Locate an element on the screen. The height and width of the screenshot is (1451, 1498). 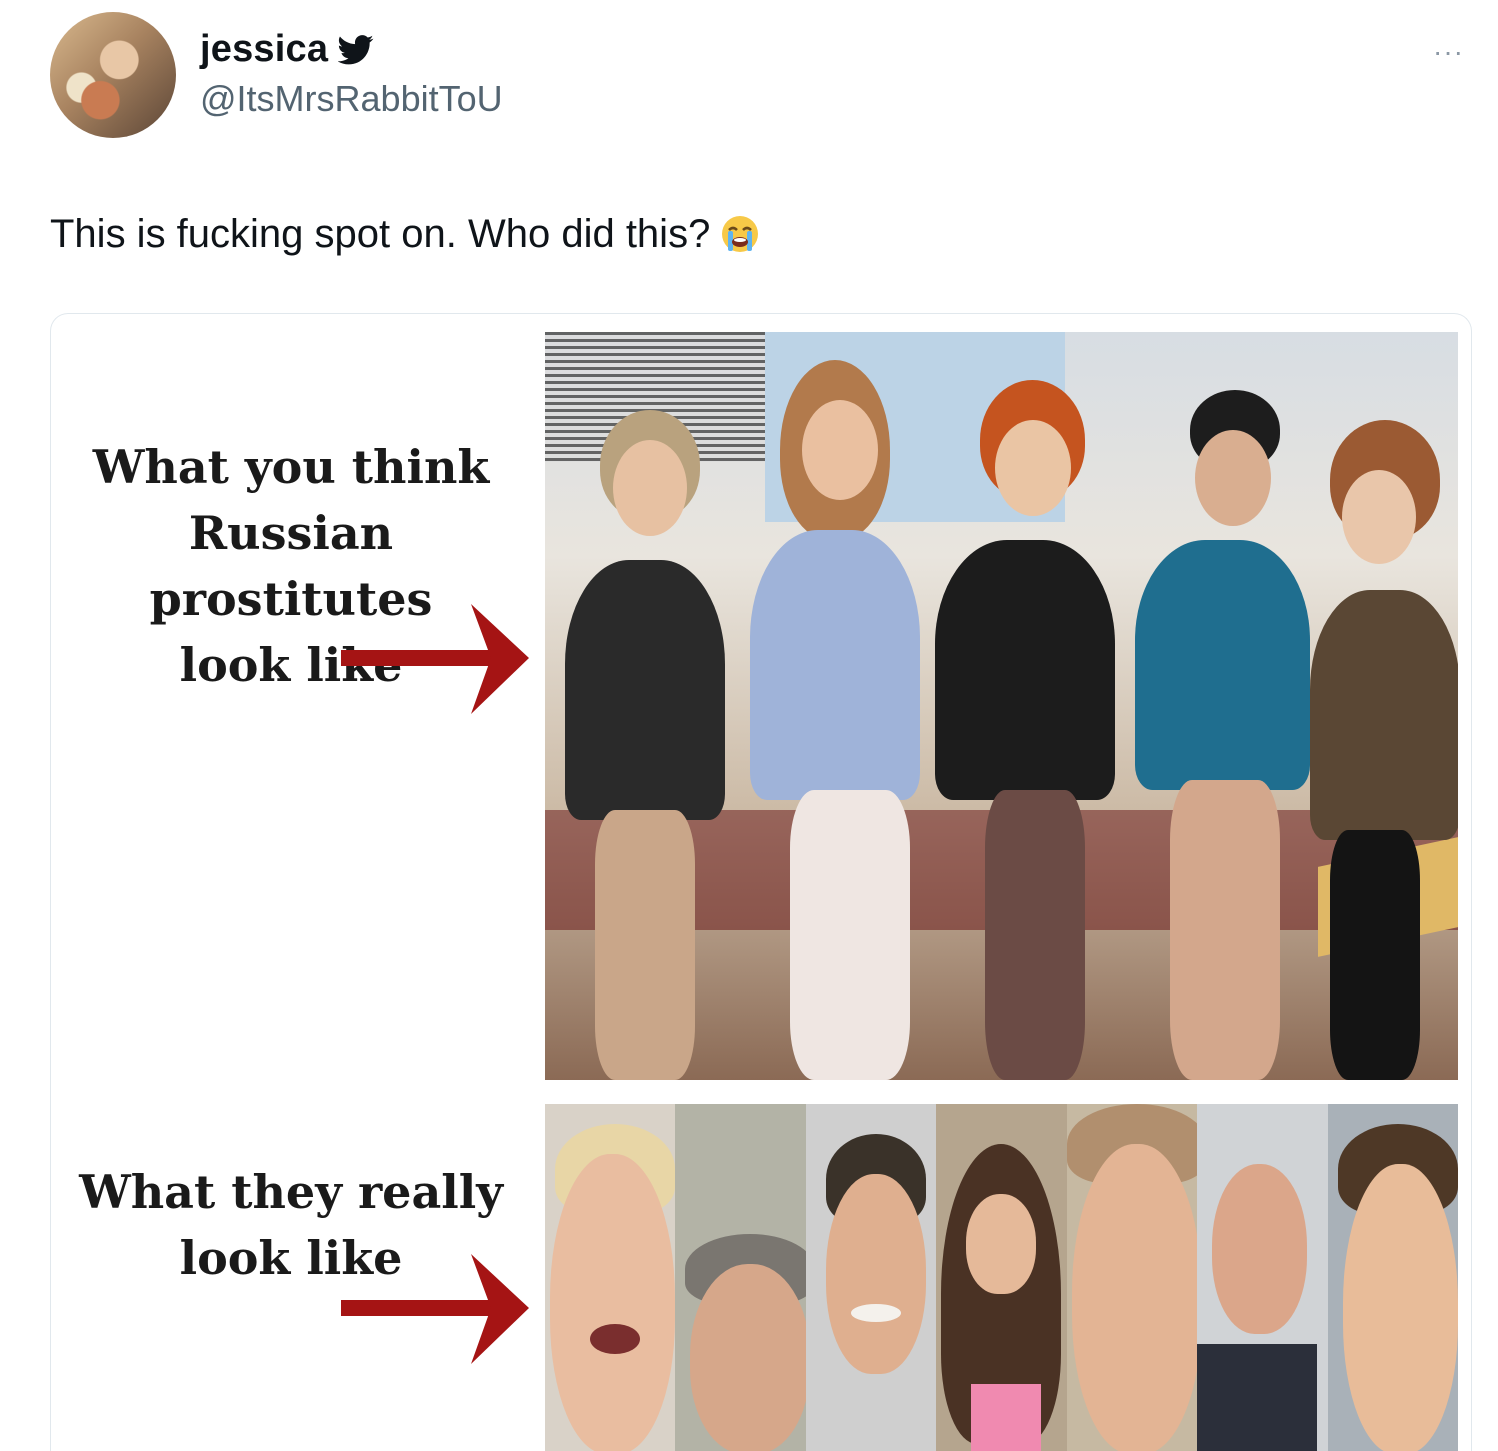
caption-bottom-line: What they really is located at coordinates (291, 1192).